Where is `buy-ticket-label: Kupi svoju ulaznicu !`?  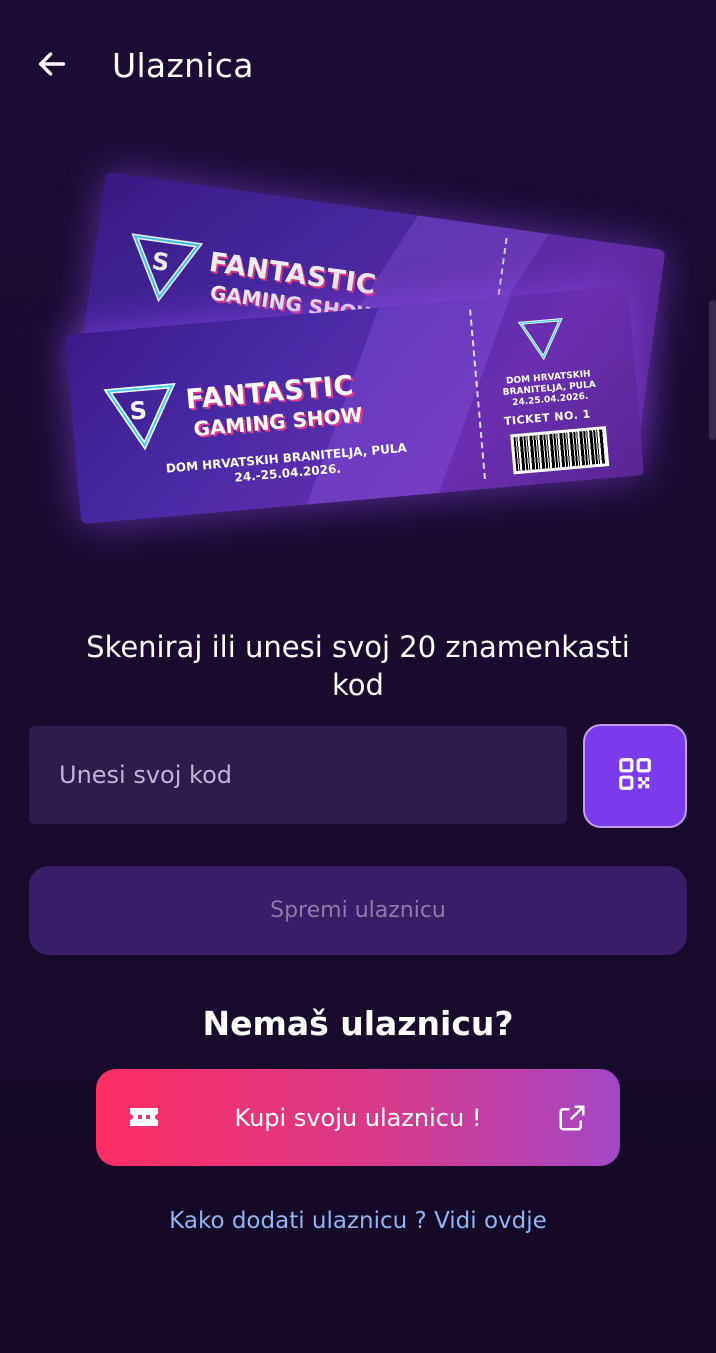 buy-ticket-label: Kupi svoju ulaznicu ! is located at coordinates (358, 1117).